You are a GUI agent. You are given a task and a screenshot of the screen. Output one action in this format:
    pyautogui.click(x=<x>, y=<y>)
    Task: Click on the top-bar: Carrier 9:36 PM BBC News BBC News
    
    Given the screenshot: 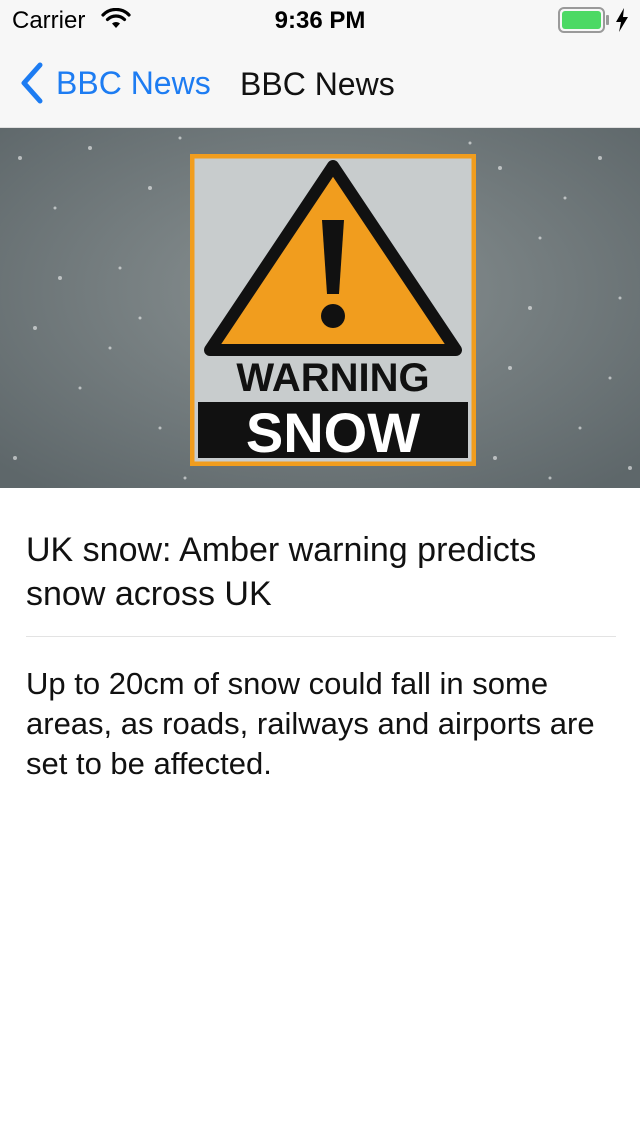 What is the action you would take?
    pyautogui.click(x=320, y=64)
    